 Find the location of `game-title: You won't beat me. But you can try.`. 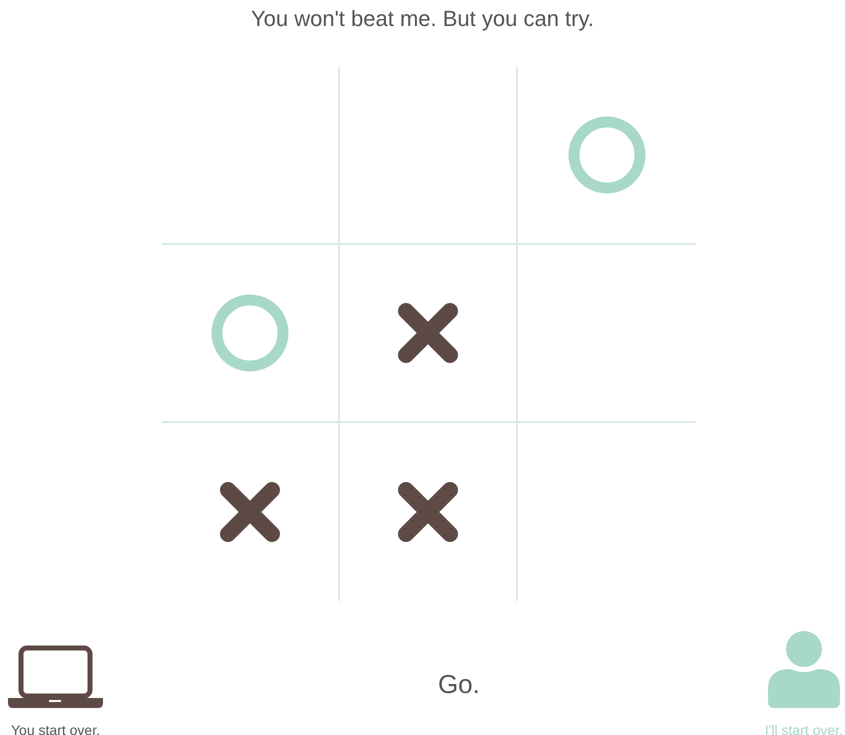

game-title: You won't beat me. But you can try. is located at coordinates (422, 19).